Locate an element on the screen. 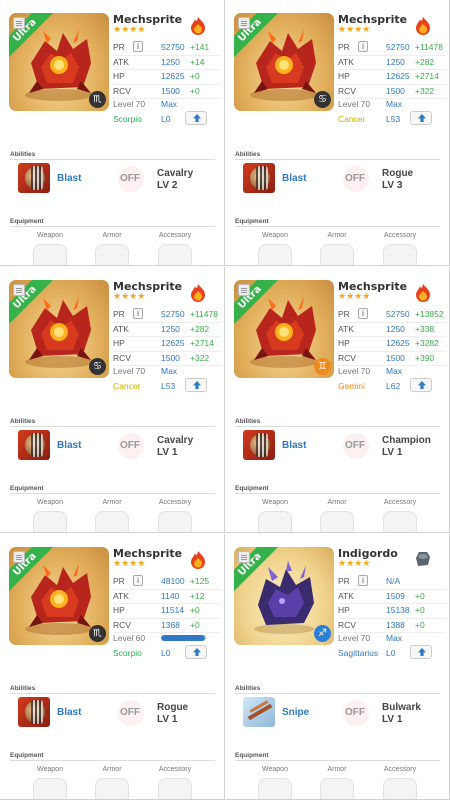 The image size is (450, 800). stat-value: 1368 is located at coordinates (170, 624).